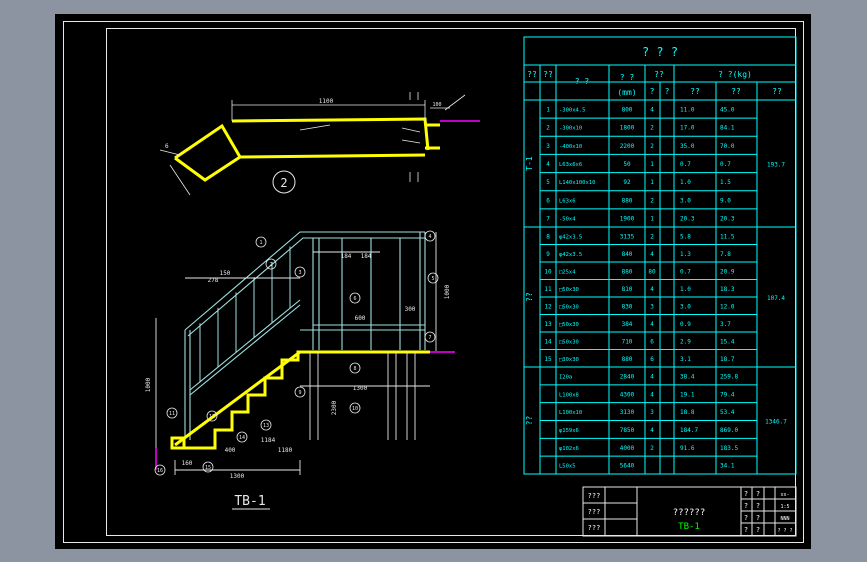 This screenshot has width=867, height=562. What do you see at coordinates (627, 236) in the screenshot?
I see `cell-len: 3135` at bounding box center [627, 236].